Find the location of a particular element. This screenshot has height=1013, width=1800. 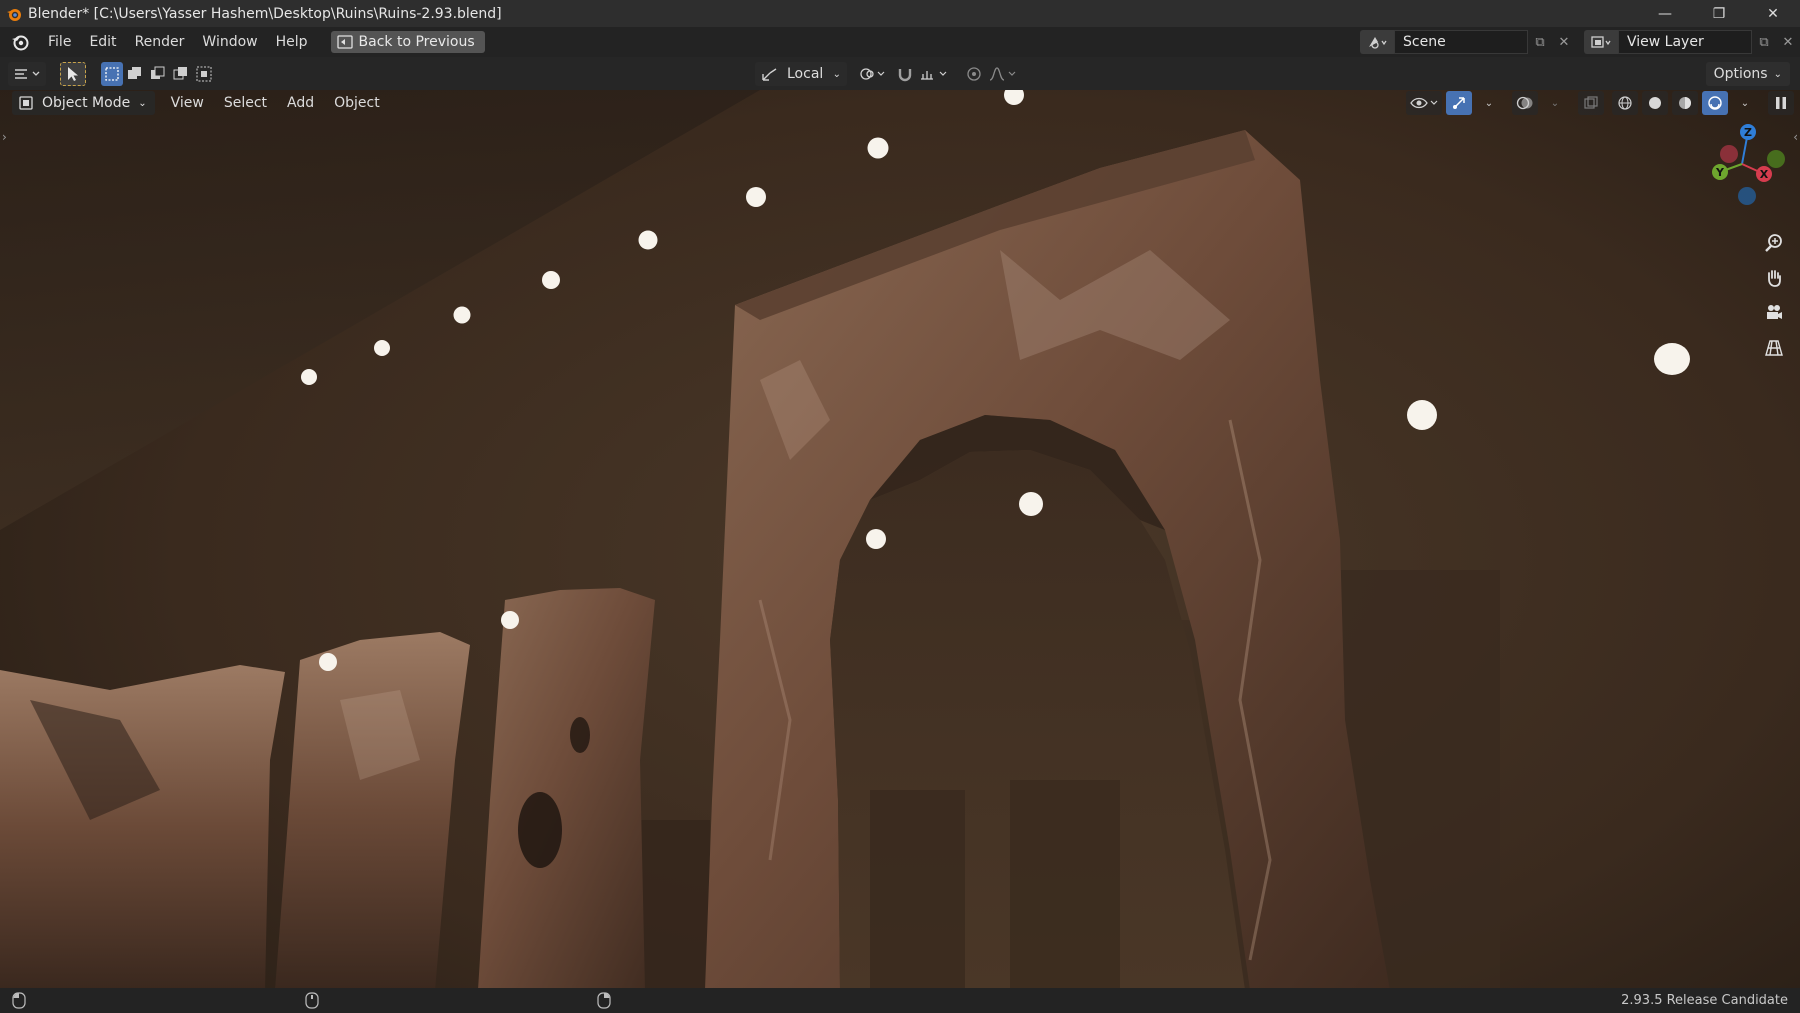

interaction-mode-label: Object Mode is located at coordinates (86, 103).